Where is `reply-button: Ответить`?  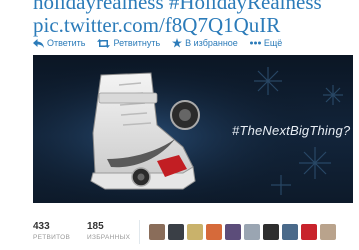
reply-button: Ответить is located at coordinates (59, 43).